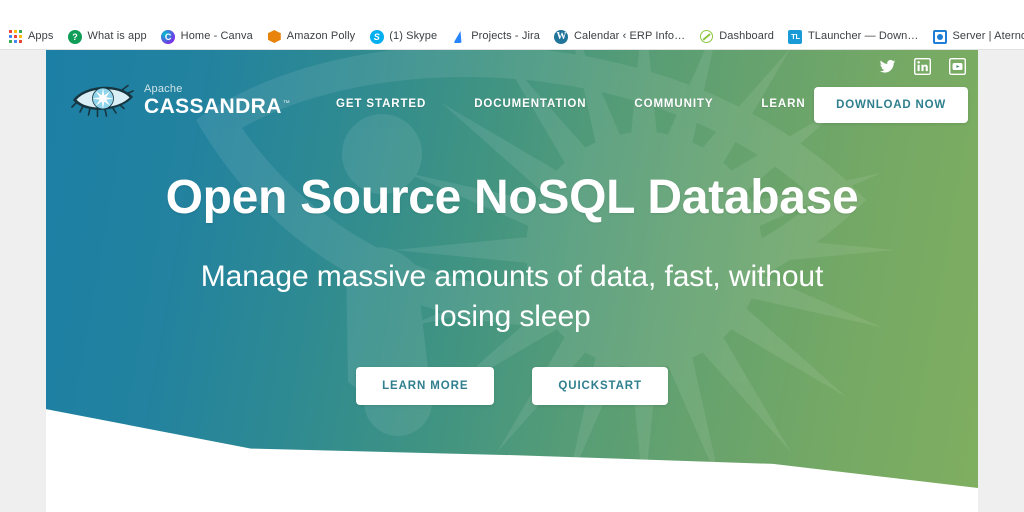 This screenshot has width=1024, height=512. What do you see at coordinates (939, 36) in the screenshot?
I see `aternos-icon` at bounding box center [939, 36].